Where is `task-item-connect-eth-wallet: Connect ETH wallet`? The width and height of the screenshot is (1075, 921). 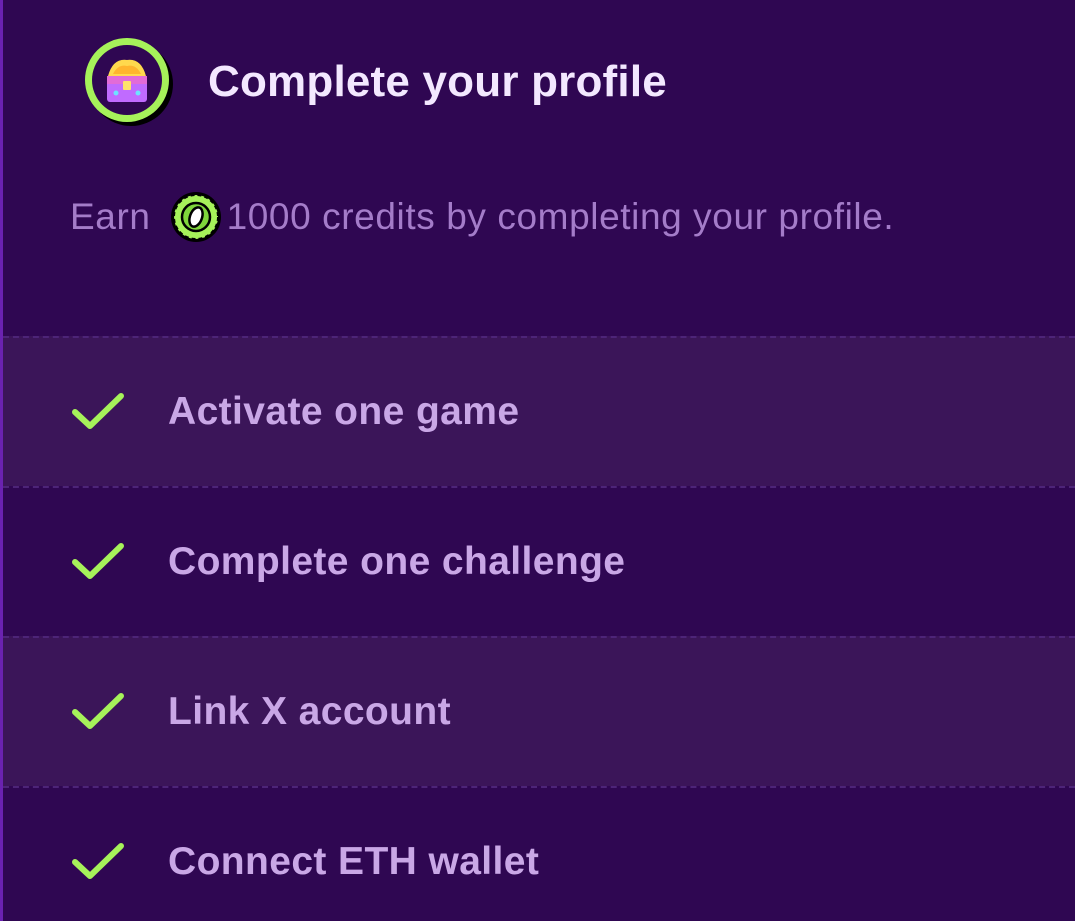
task-item-connect-eth-wallet: Connect ETH wallet is located at coordinates (539, 853).